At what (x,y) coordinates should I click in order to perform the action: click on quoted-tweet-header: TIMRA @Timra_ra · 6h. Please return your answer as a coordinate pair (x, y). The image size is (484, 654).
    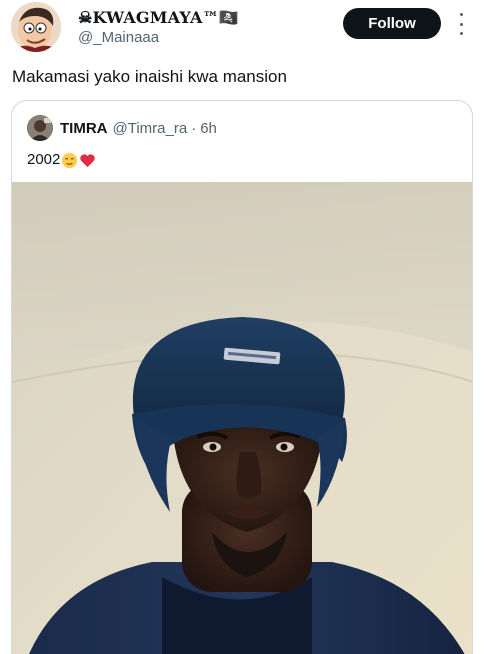
    Looking at the image, I should click on (122, 128).